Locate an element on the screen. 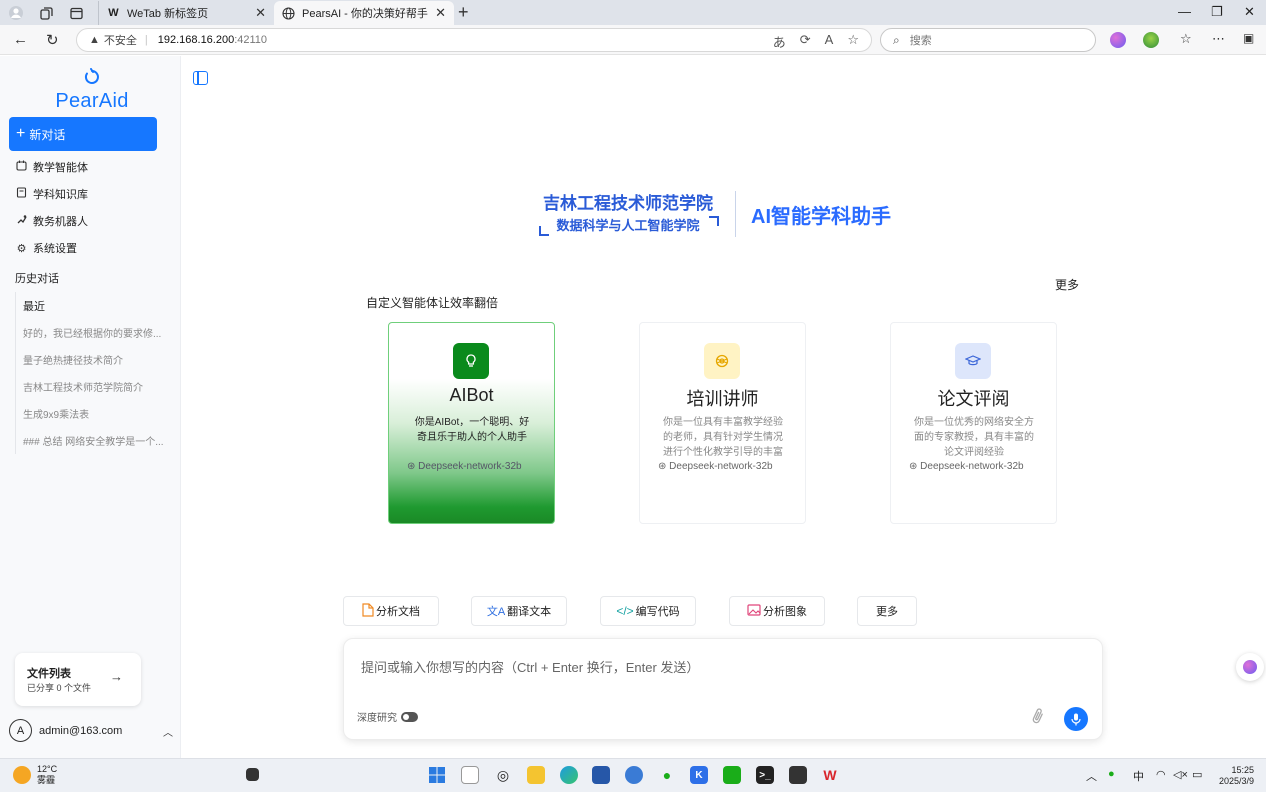 Image resolution: width=1266 pixels, height=792 pixels. extension-icon is located at coordinates (1151, 40).